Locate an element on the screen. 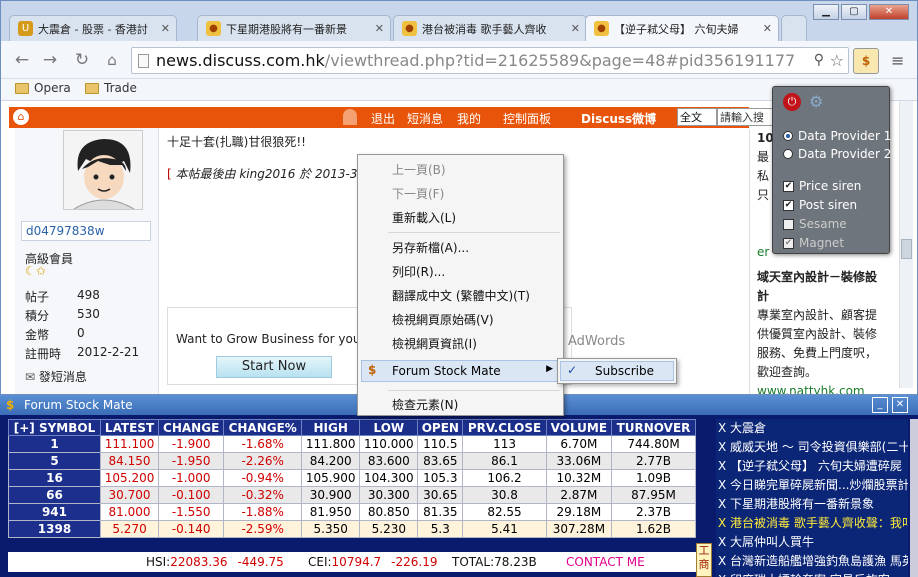 This screenshot has height=577, width=918. ad-text: Want to Grow Business for your W is located at coordinates (279, 339).